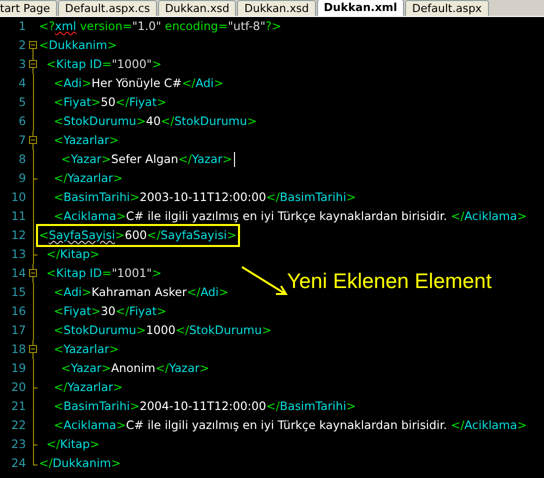 The width and height of the screenshot is (544, 478). I want to click on line-number: 14, so click(18, 273).